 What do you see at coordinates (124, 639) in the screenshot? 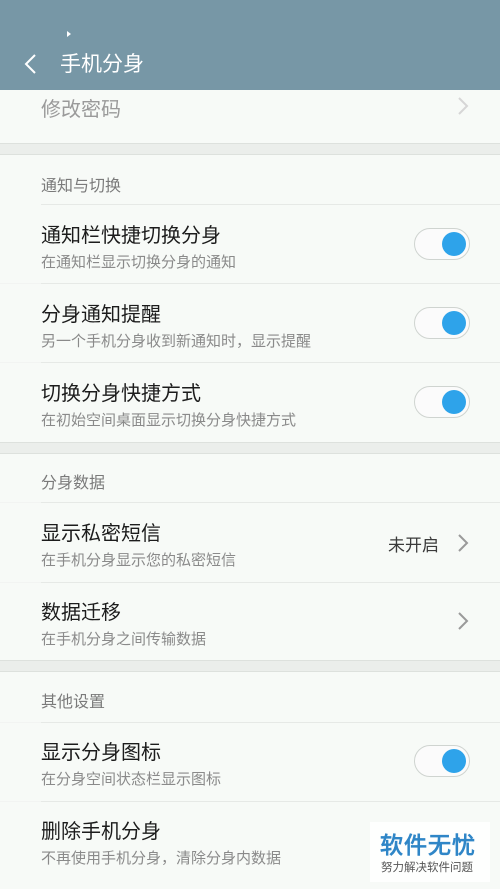
I see `row-subtitle: 在手机分身之间传输数据` at bounding box center [124, 639].